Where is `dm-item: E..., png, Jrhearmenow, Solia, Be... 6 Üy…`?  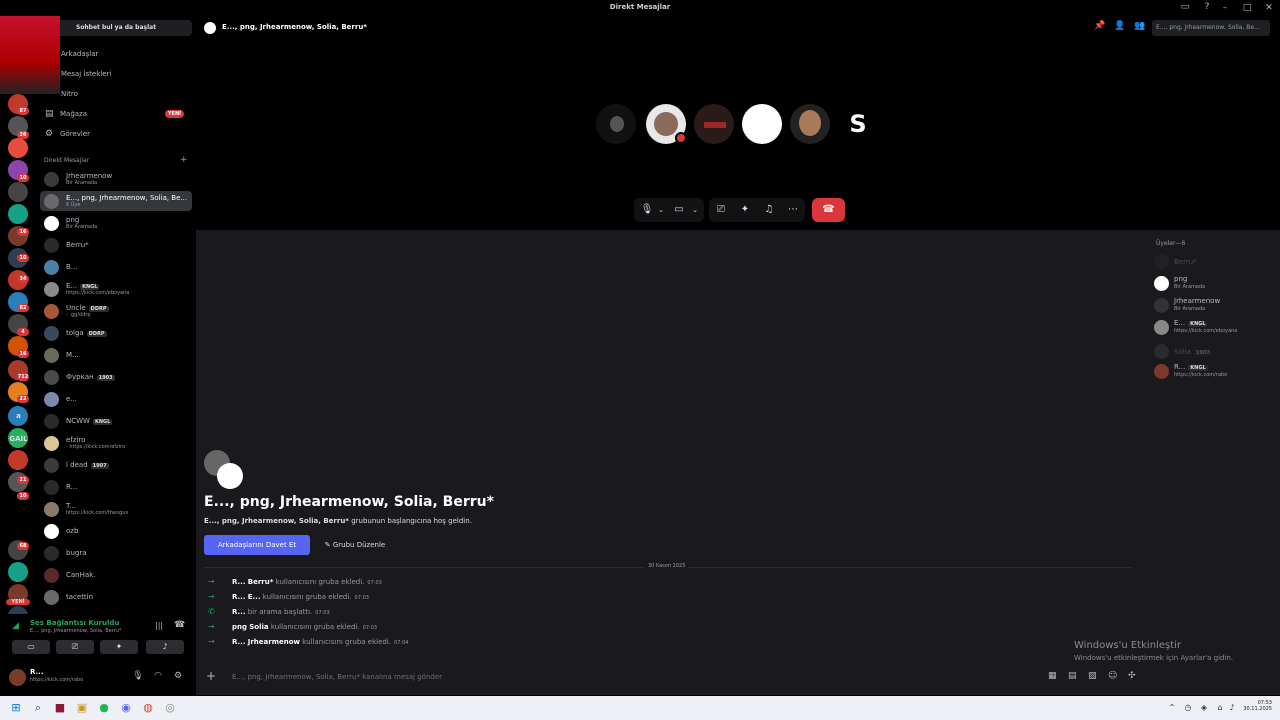
dm-item: E..., png, Jrhearmenow, Solia, Be... 6 Üy… is located at coordinates (116, 201).